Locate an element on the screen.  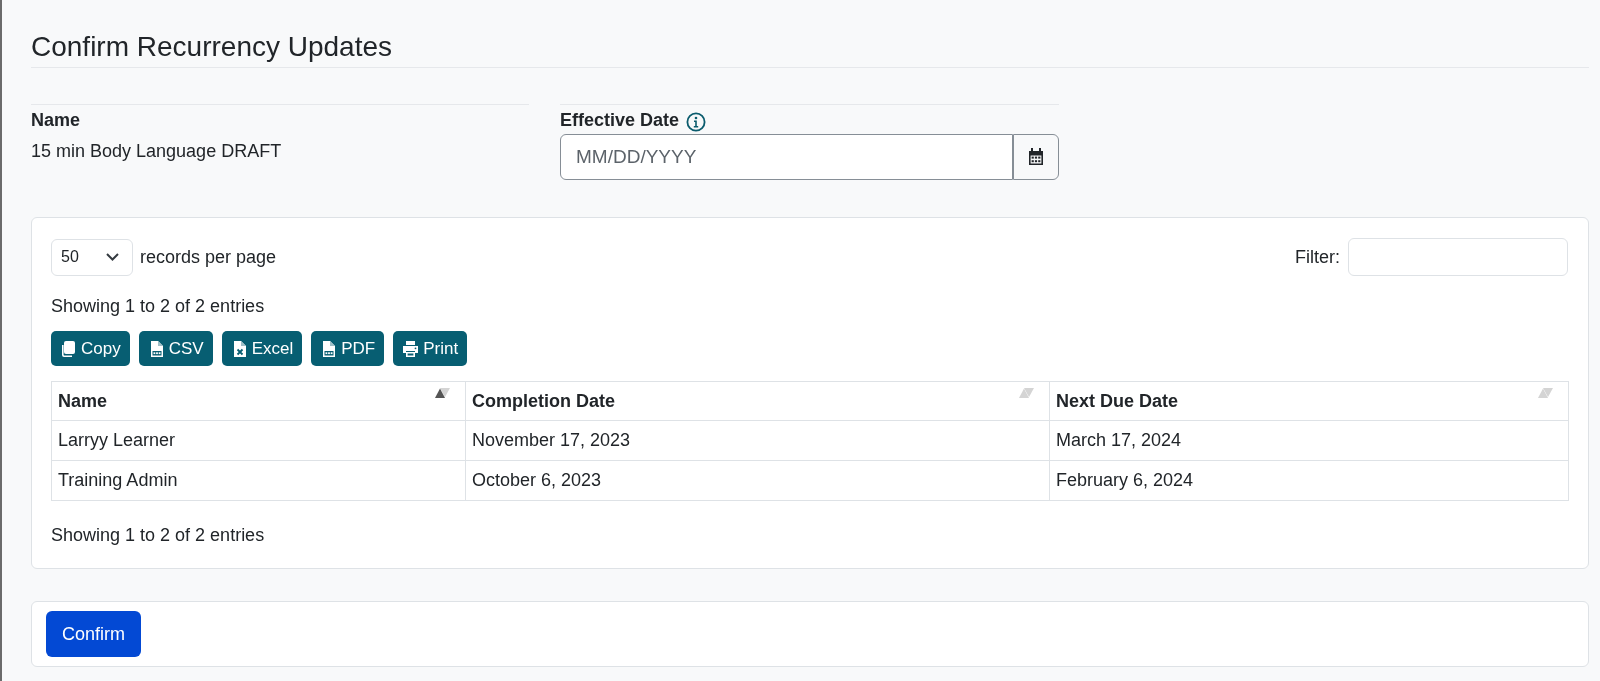
column-header: Name is located at coordinates (258, 401).